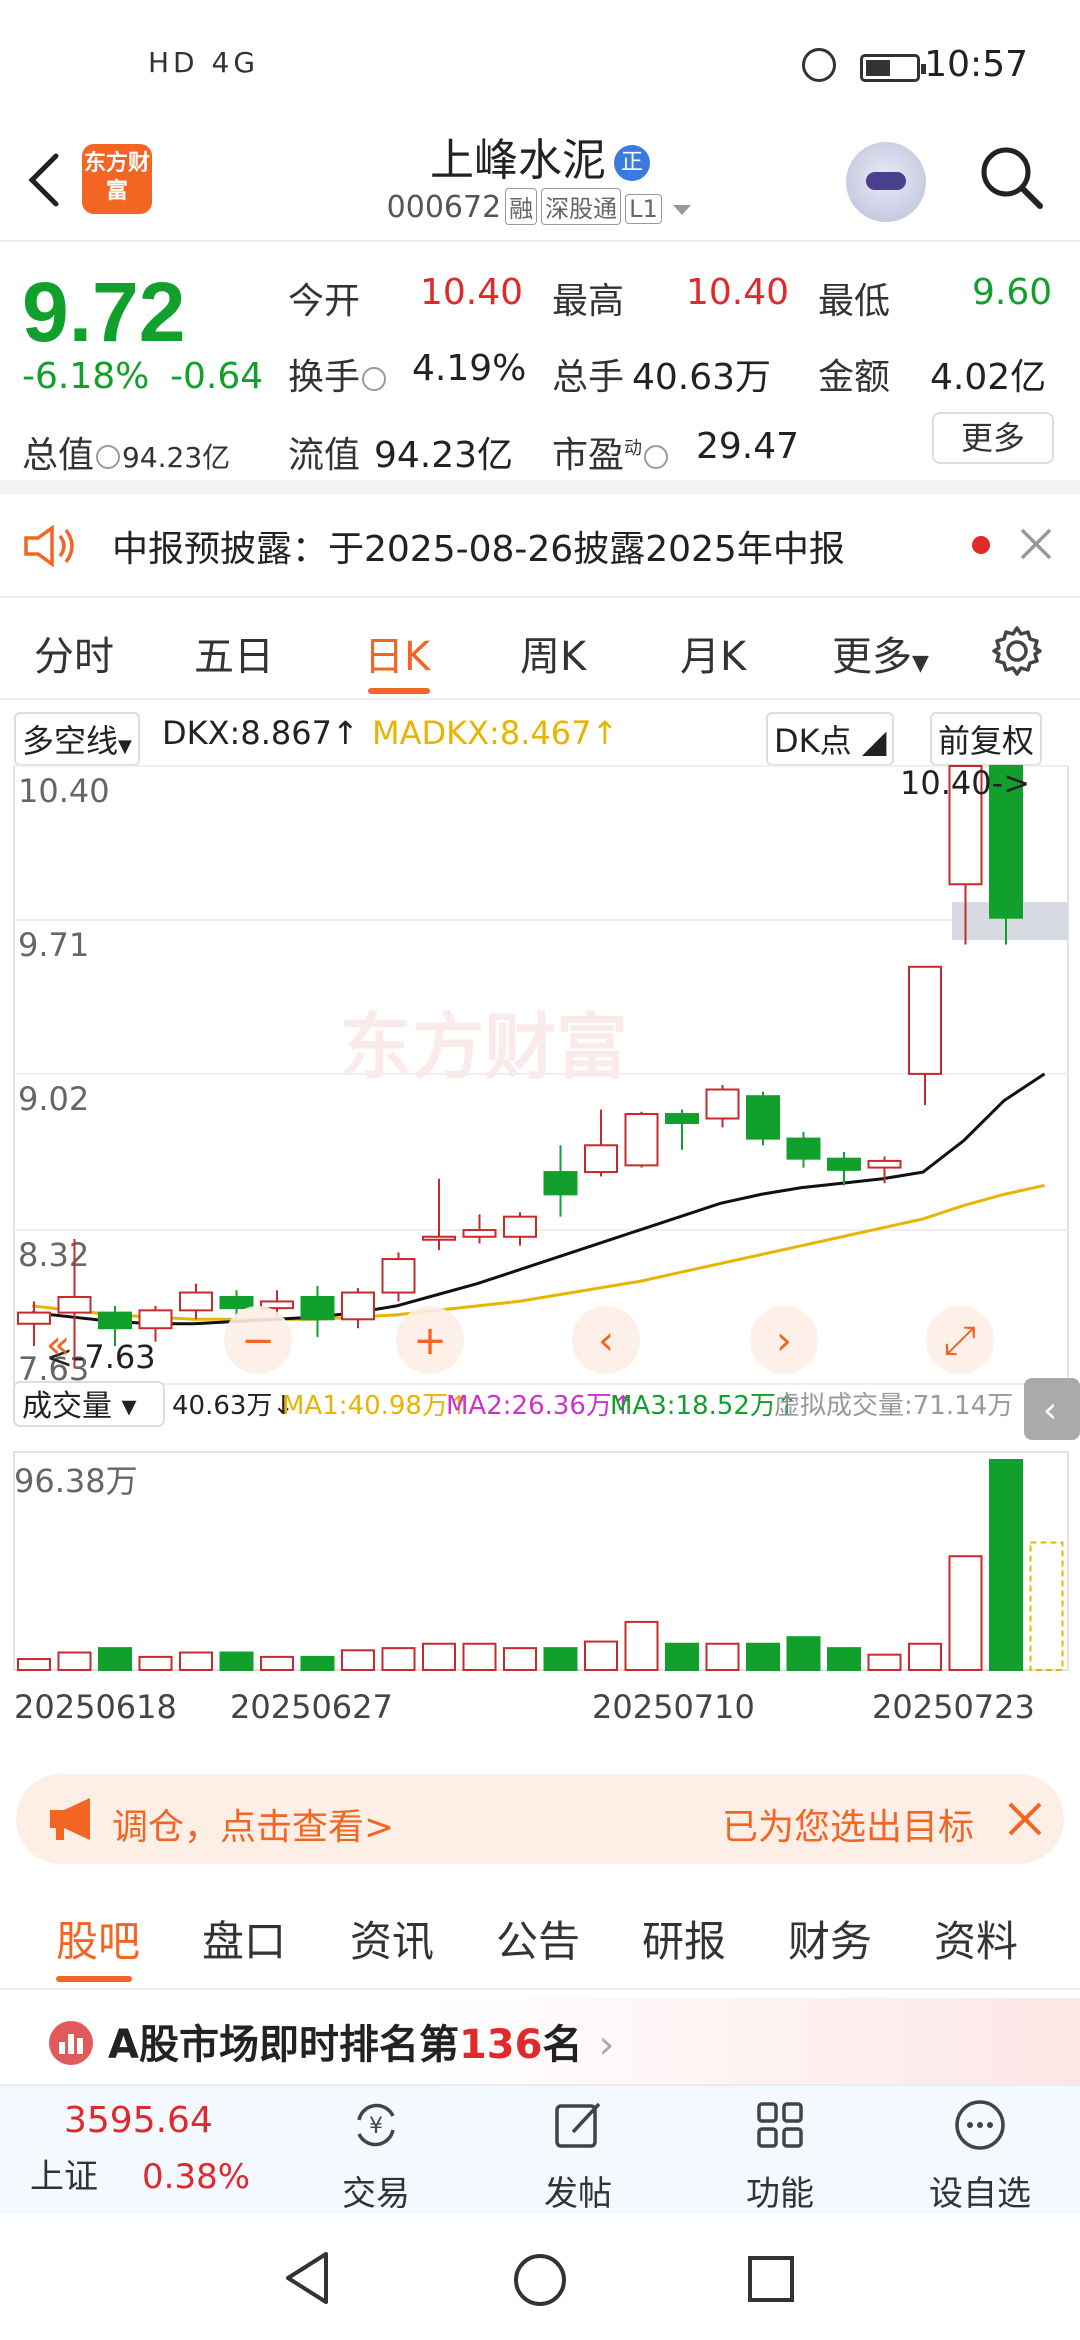  I want to click on ma3-value: MA3:18.52万↑, so click(704, 1406).